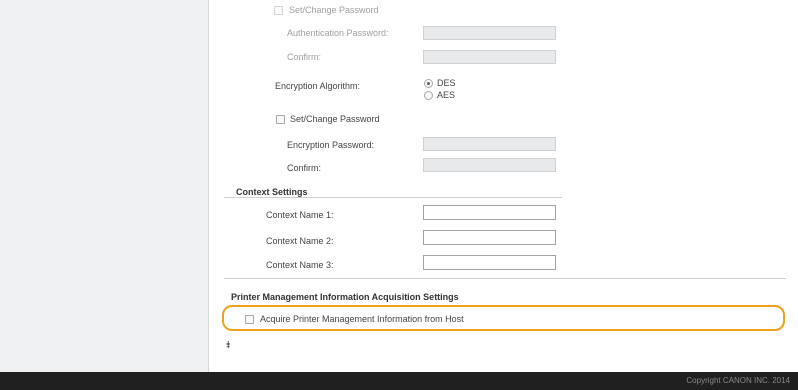  I want to click on enc-password-label: Encryption Password:, so click(331, 145).